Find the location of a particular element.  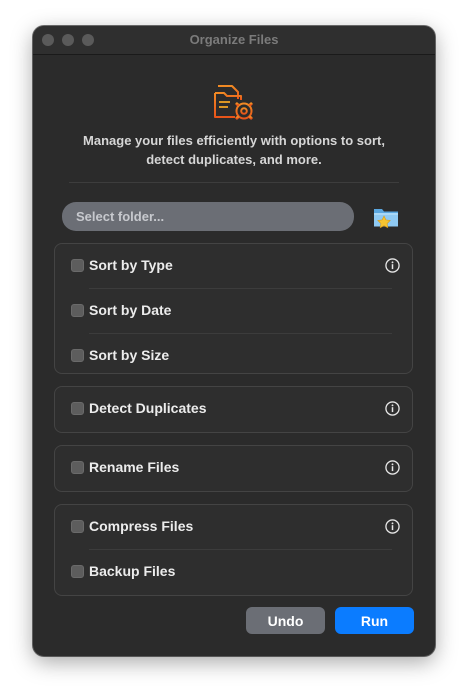

option-row-sort-by-size: Sort by Size is located at coordinates (233, 356).